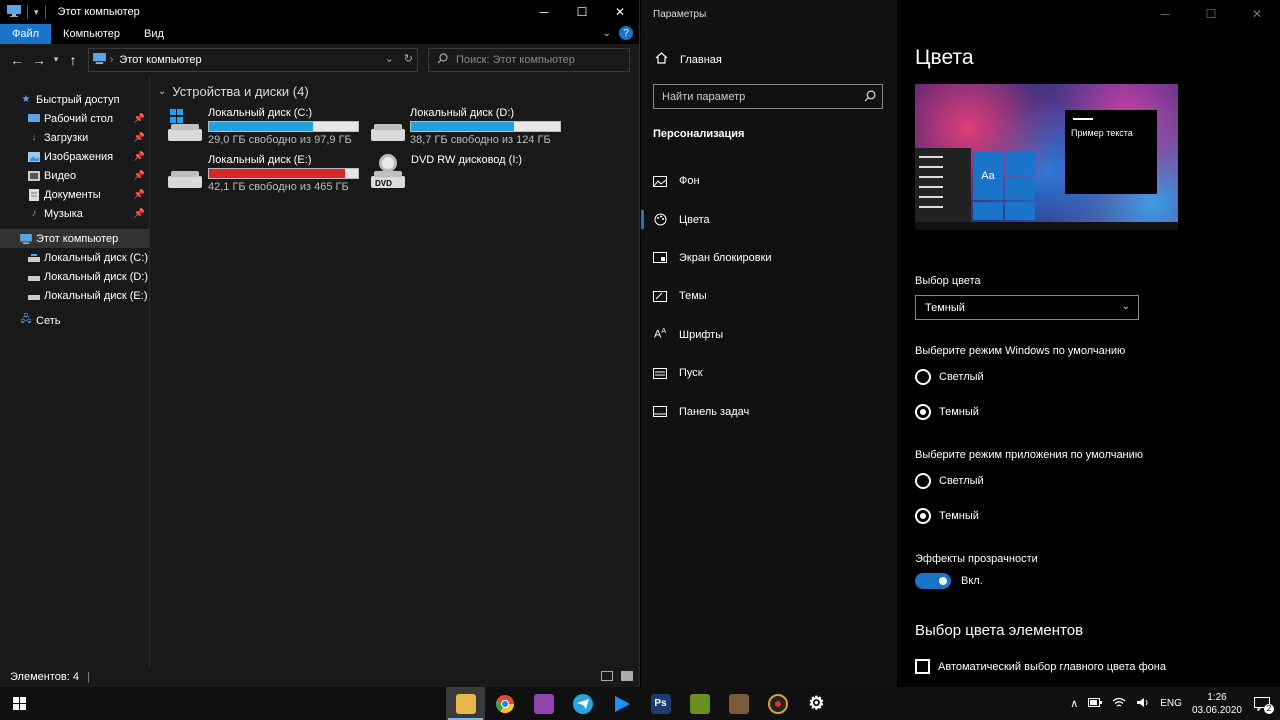 Image resolution: width=1280 pixels, height=720 pixels. I want to click on settings-nav-themes: Темы, so click(769, 296).